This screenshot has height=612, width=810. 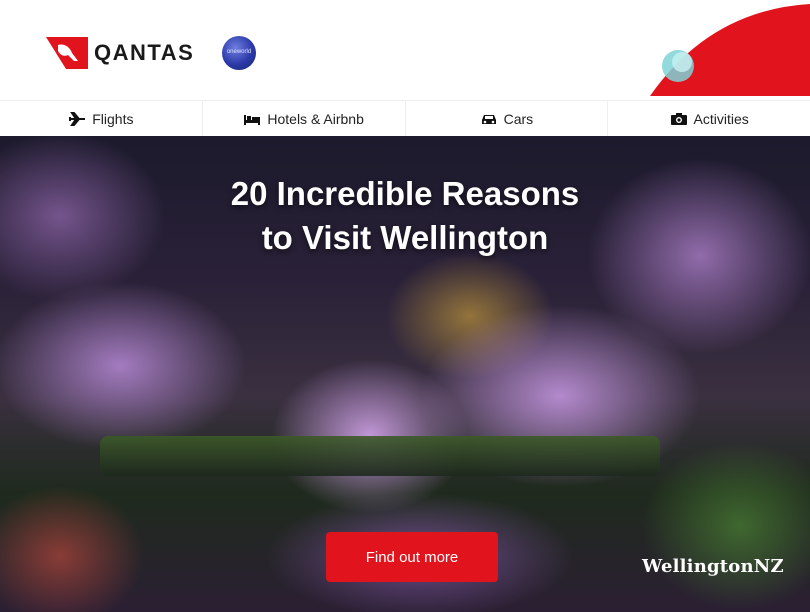 I want to click on oneworld-label: oneworld, so click(x=239, y=52).